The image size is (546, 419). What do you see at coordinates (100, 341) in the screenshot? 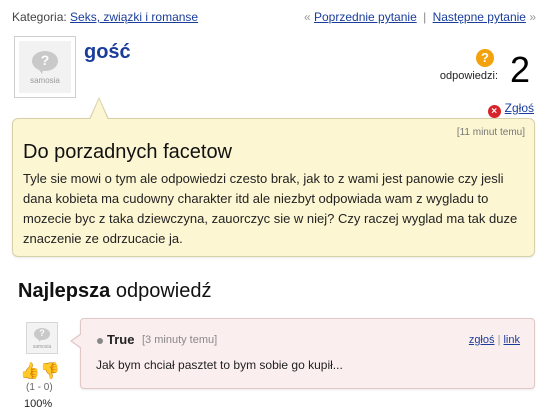
I see `bullet-icon` at bounding box center [100, 341].